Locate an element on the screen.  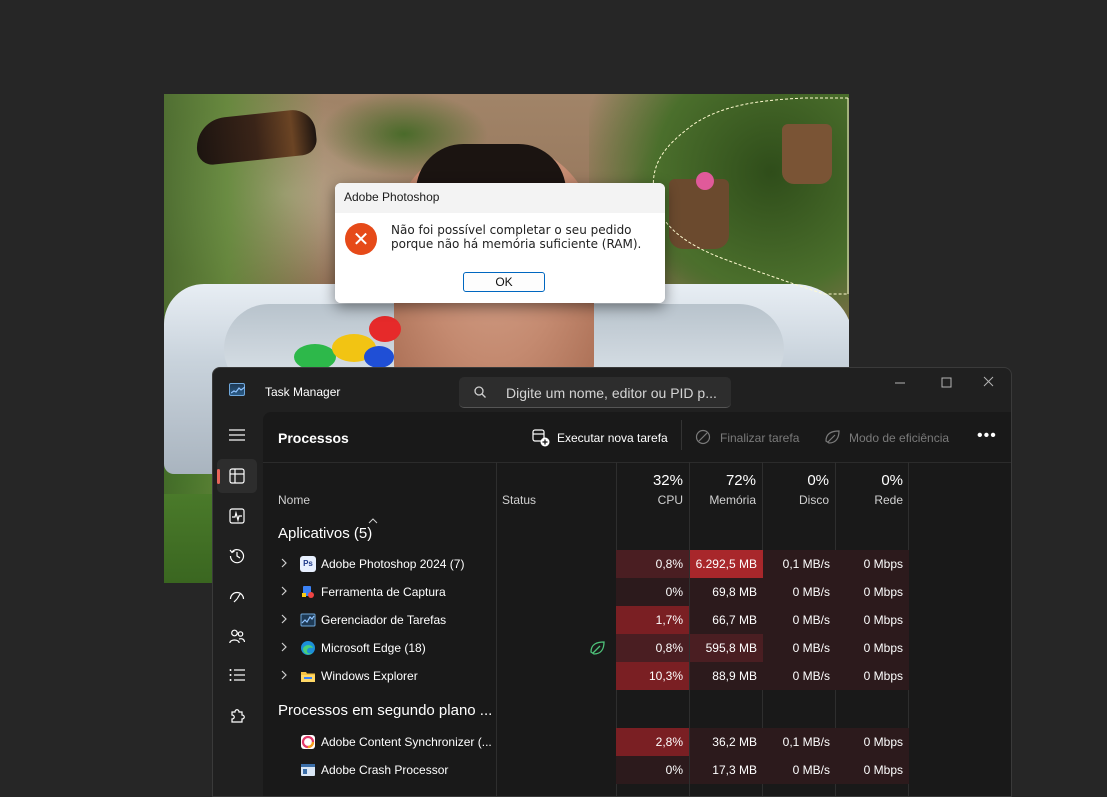
column-header-name: Nome is located at coordinates (294, 500).